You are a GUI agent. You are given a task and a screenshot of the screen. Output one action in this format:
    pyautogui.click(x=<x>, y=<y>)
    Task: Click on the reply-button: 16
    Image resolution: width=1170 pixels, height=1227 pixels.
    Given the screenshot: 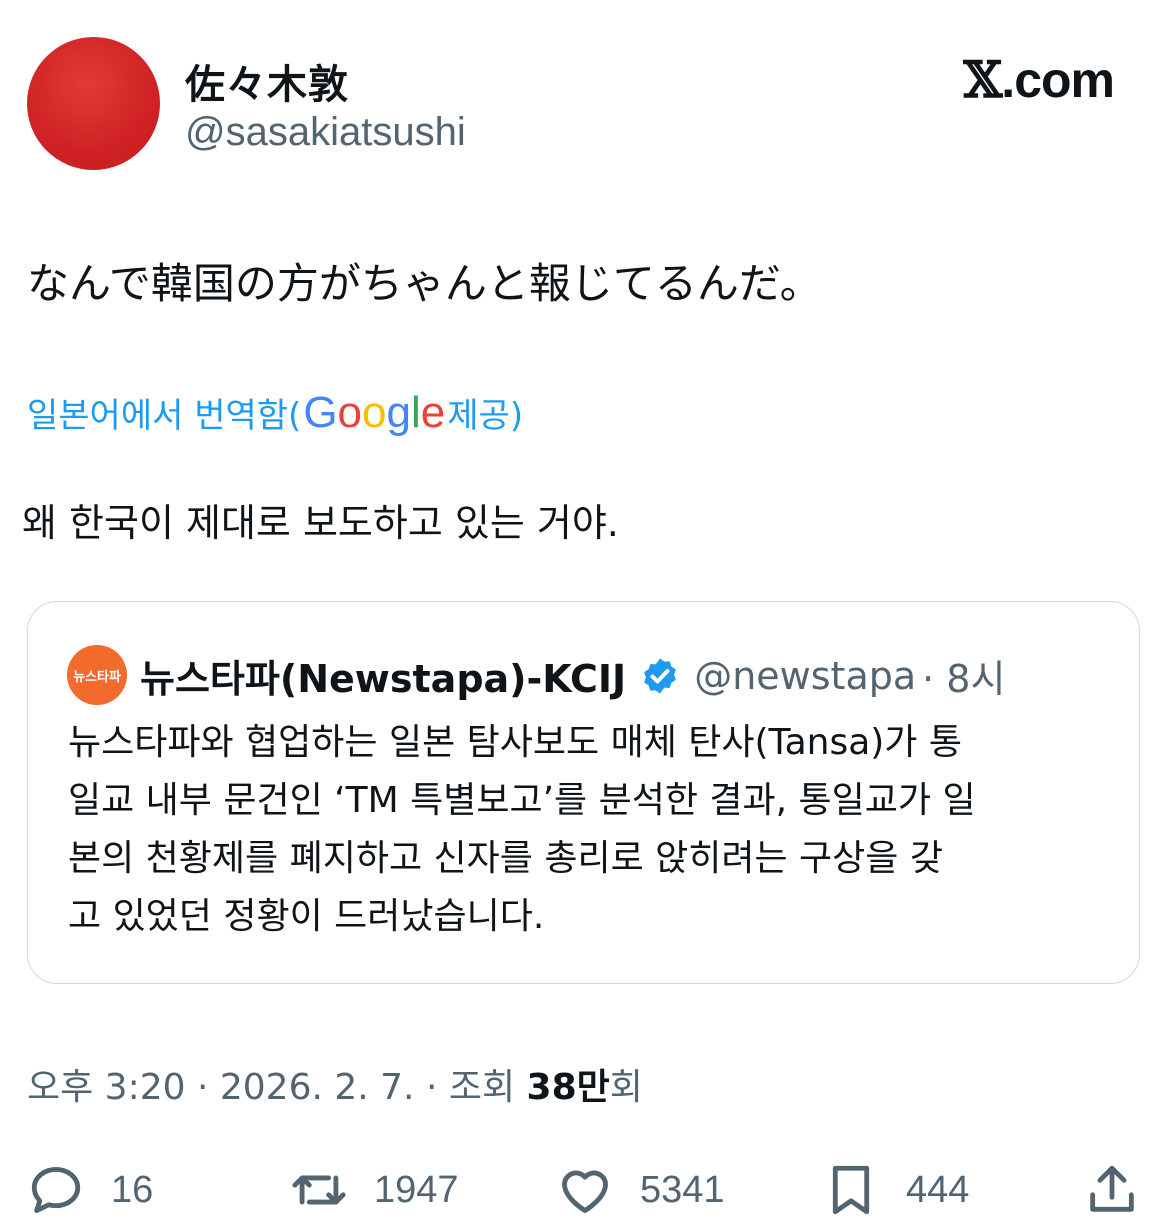 What is the action you would take?
    pyautogui.click(x=90, y=1190)
    